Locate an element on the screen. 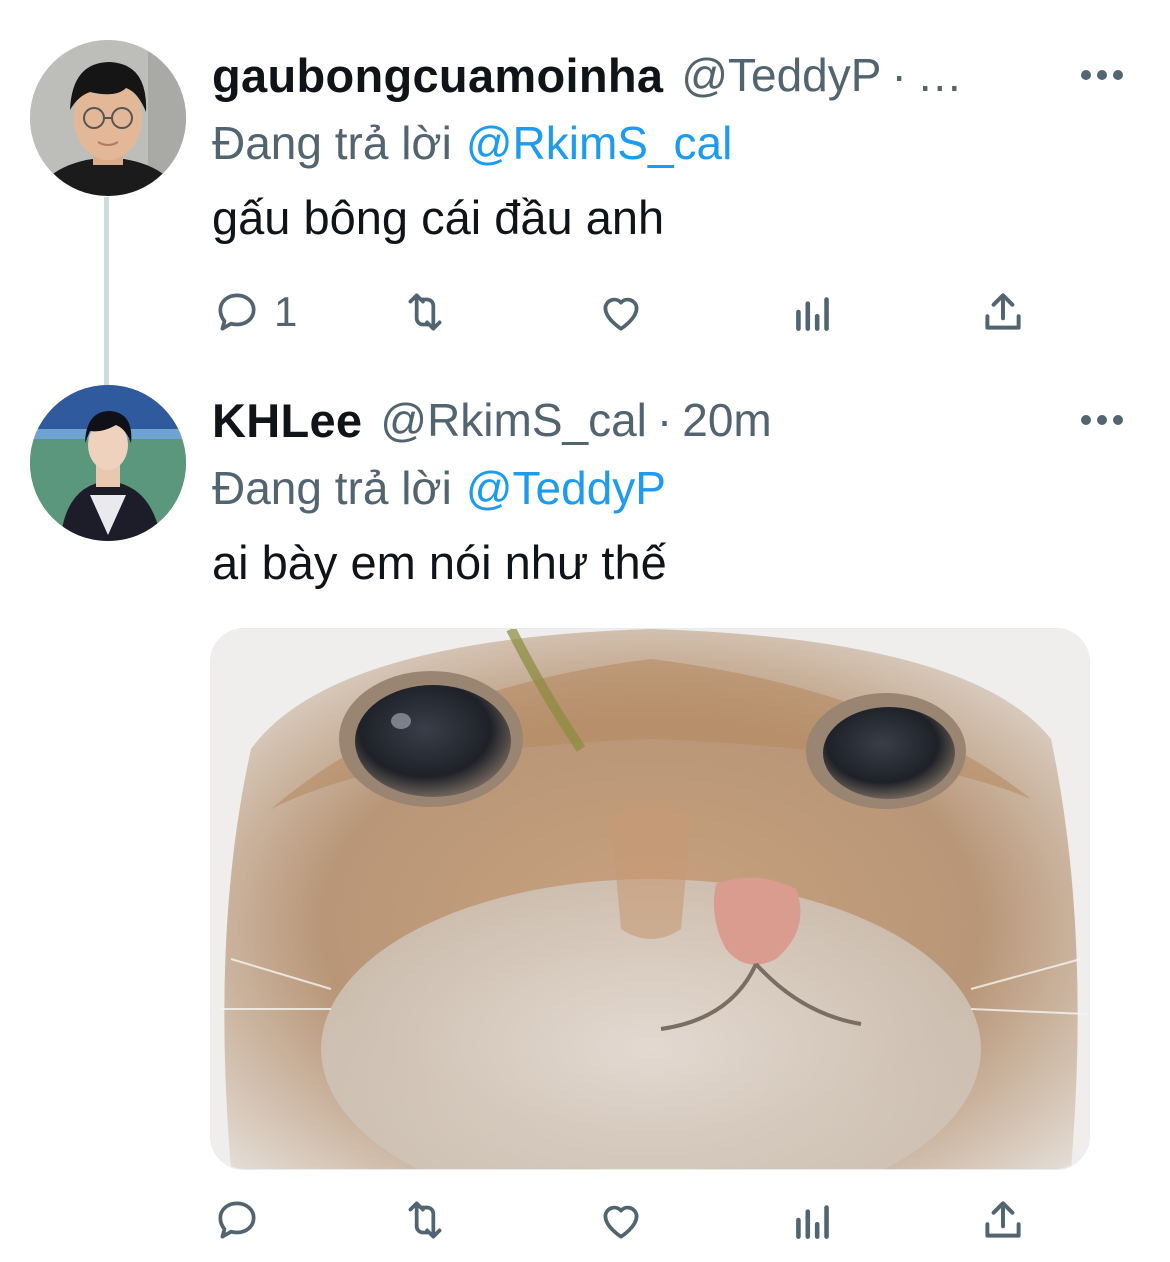 This screenshot has height=1262, width=1170. tweet-text: gấu bông cái đầu anh is located at coordinates (438, 217).